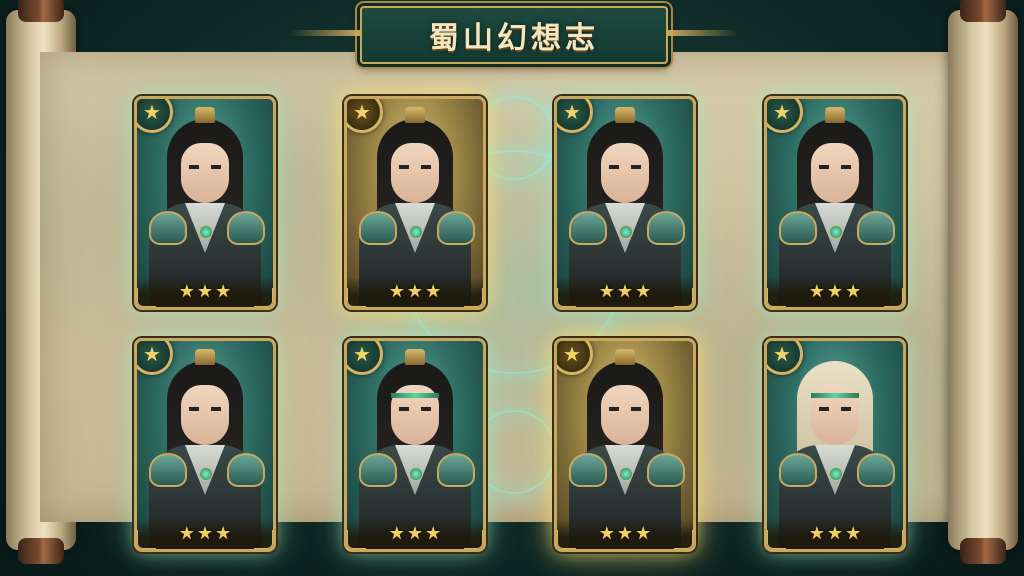  I want to click on scroll-roller-right, so click(983, 282).